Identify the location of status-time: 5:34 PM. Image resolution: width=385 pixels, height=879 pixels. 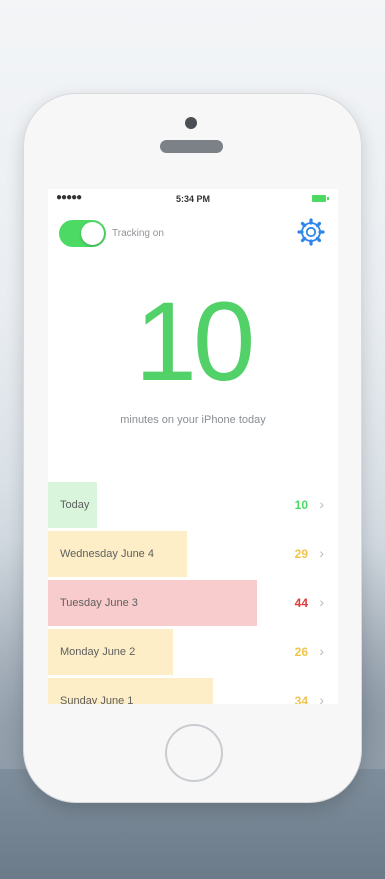
(192, 199).